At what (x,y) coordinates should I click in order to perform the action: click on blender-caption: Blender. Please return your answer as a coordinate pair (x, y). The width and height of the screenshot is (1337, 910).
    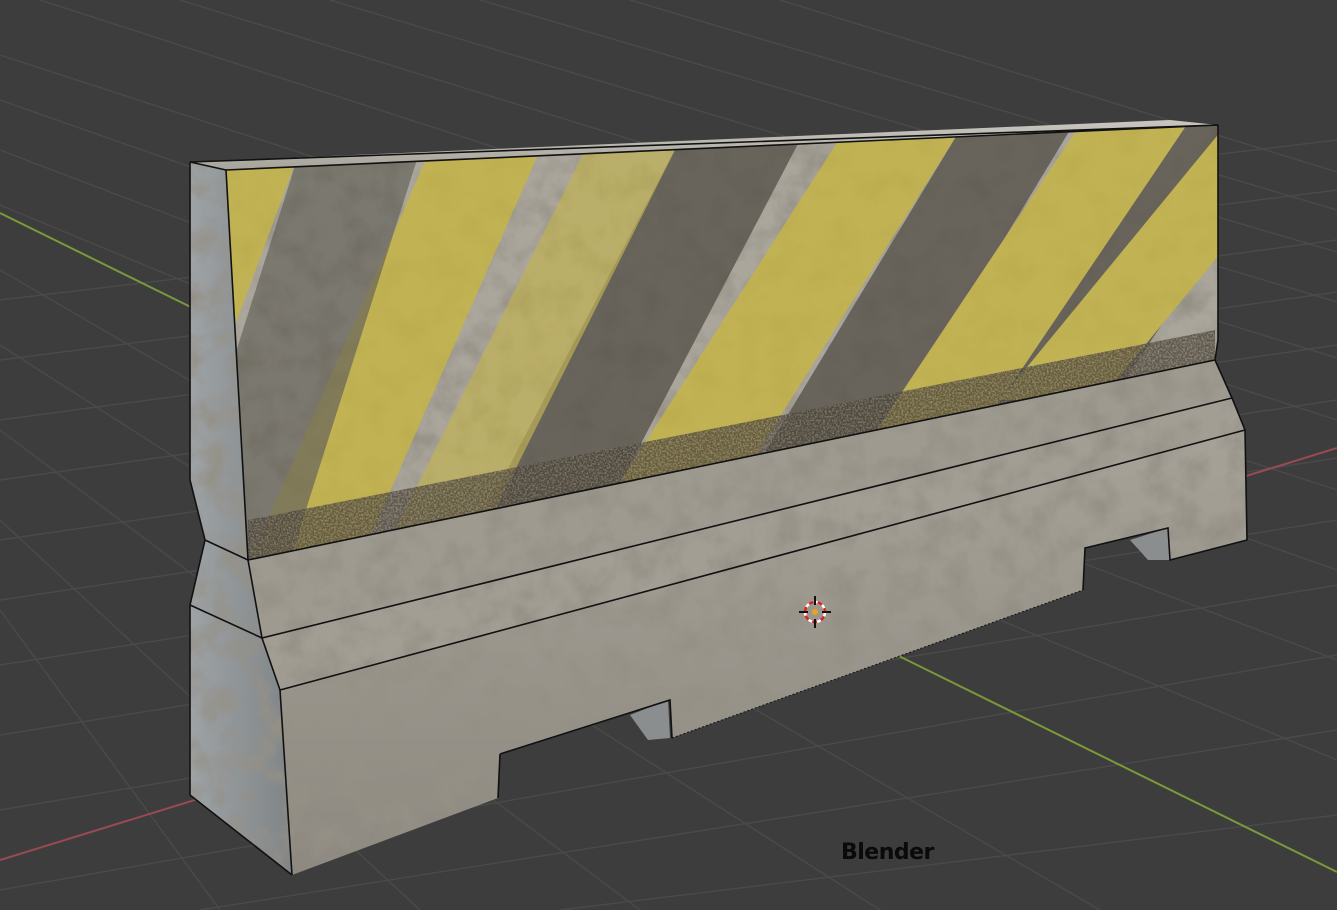
    Looking at the image, I should click on (887, 852).